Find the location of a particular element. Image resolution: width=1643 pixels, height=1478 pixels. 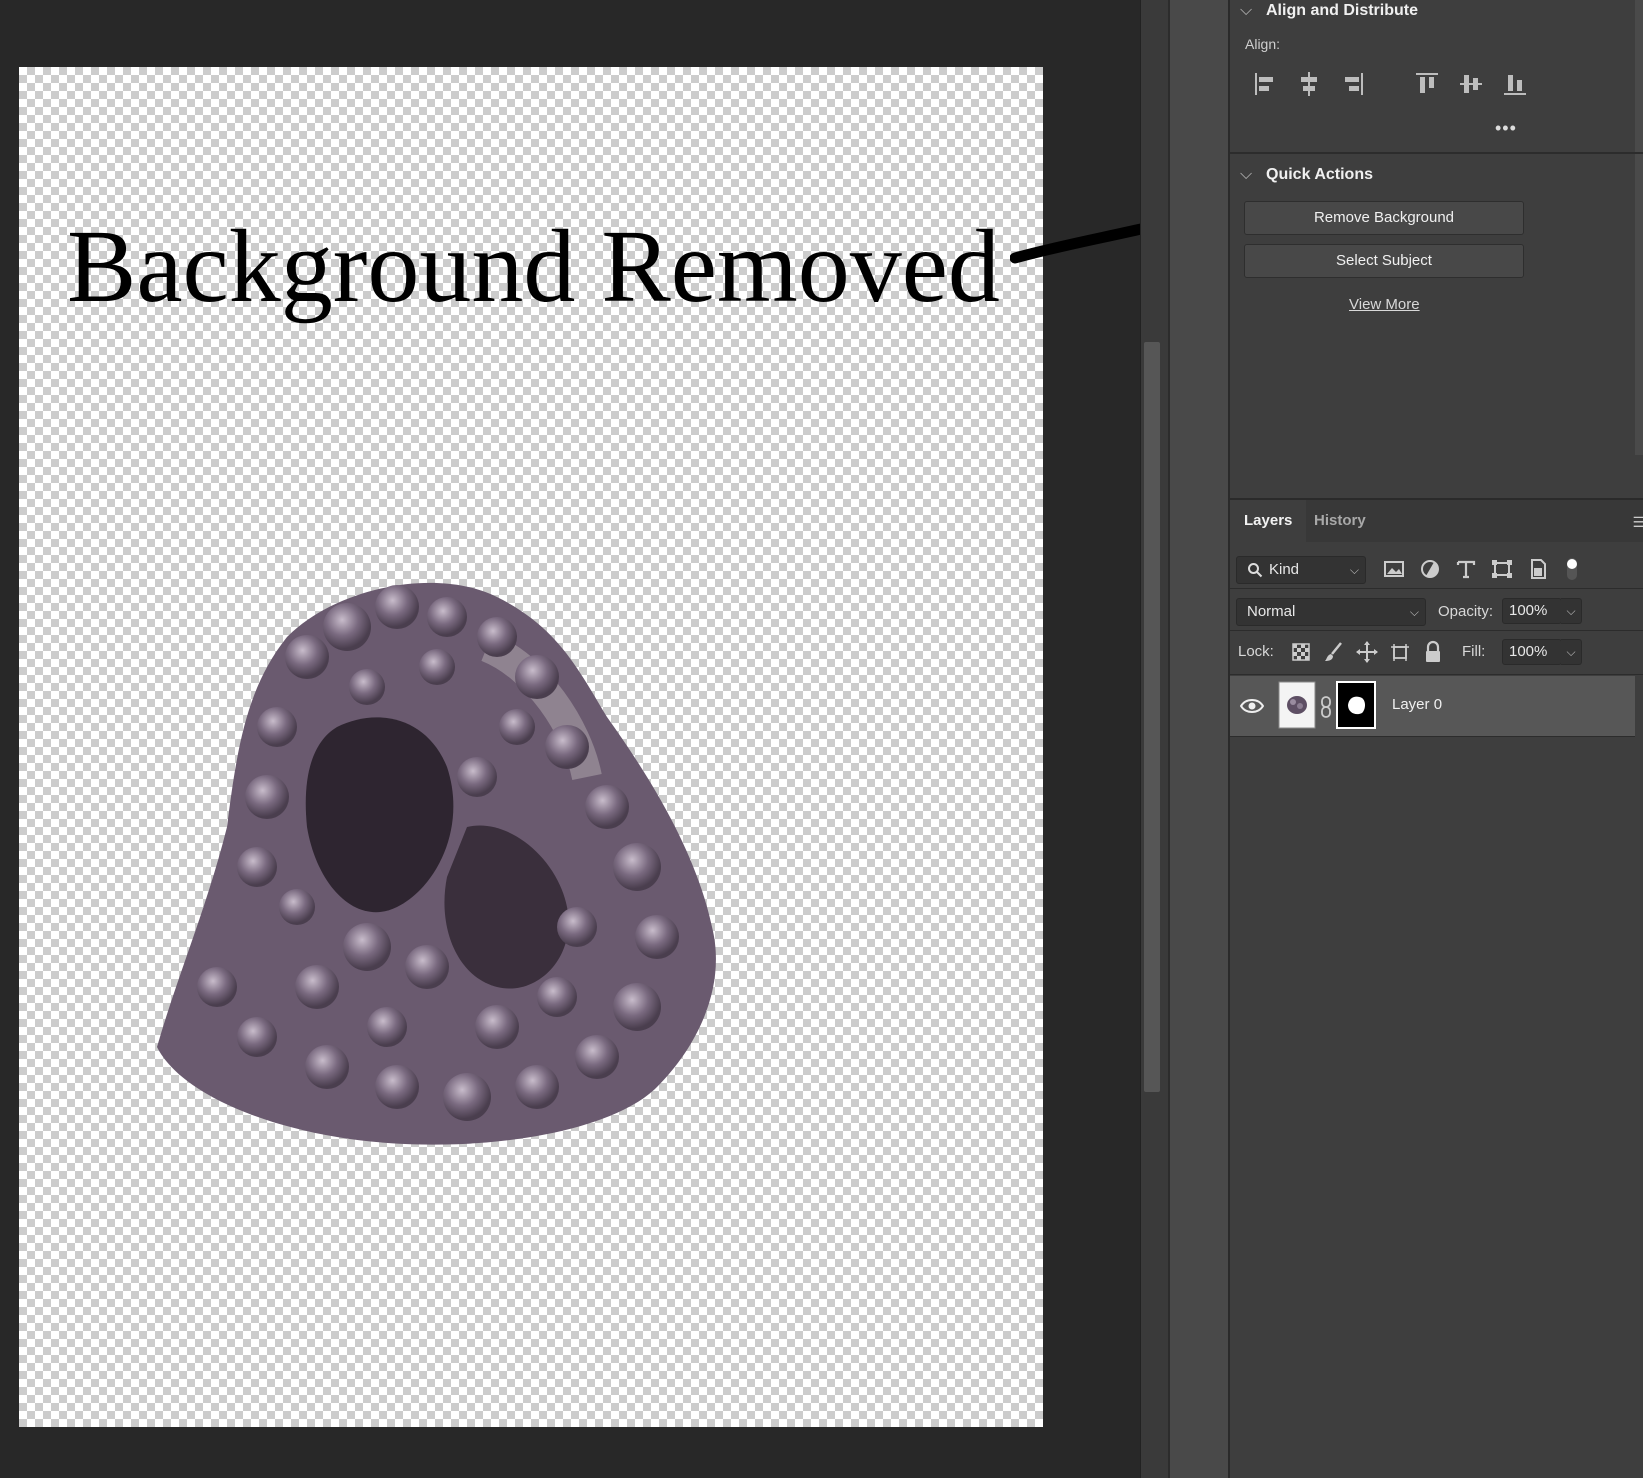

align-section-title: Align and Distribute is located at coordinates (1342, 10).